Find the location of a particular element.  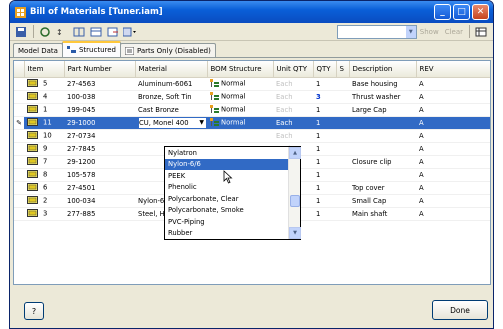

export-icon is located at coordinates (112, 31).